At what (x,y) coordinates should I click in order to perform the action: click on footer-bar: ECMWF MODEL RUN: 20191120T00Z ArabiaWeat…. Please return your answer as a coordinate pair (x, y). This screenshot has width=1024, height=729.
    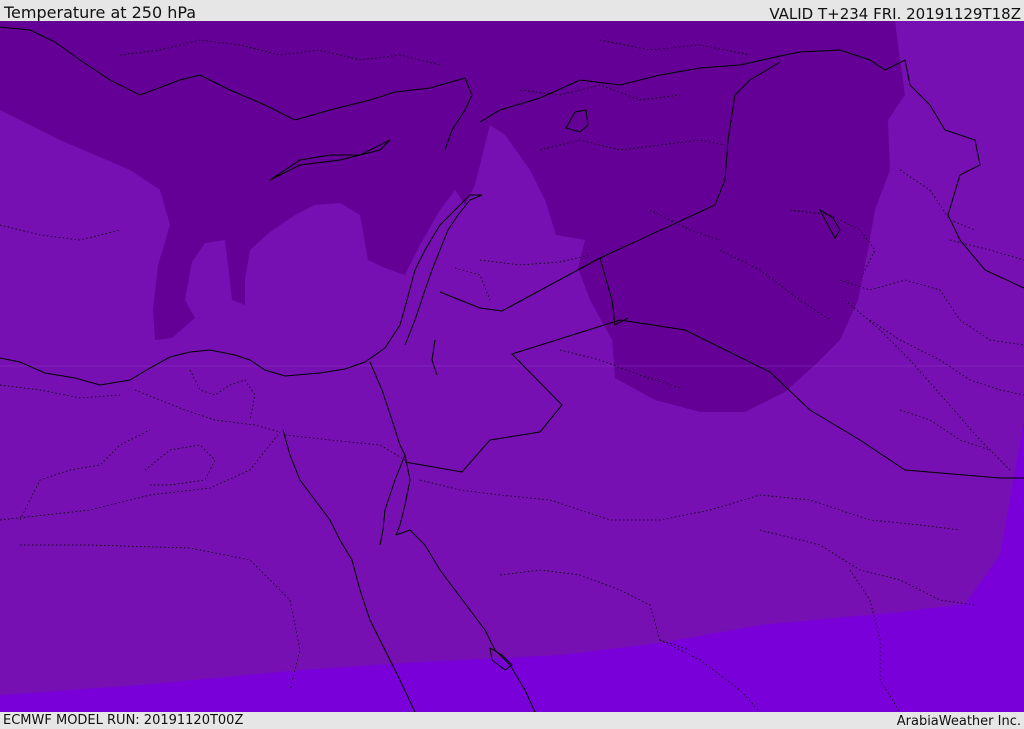
    Looking at the image, I should click on (512, 720).